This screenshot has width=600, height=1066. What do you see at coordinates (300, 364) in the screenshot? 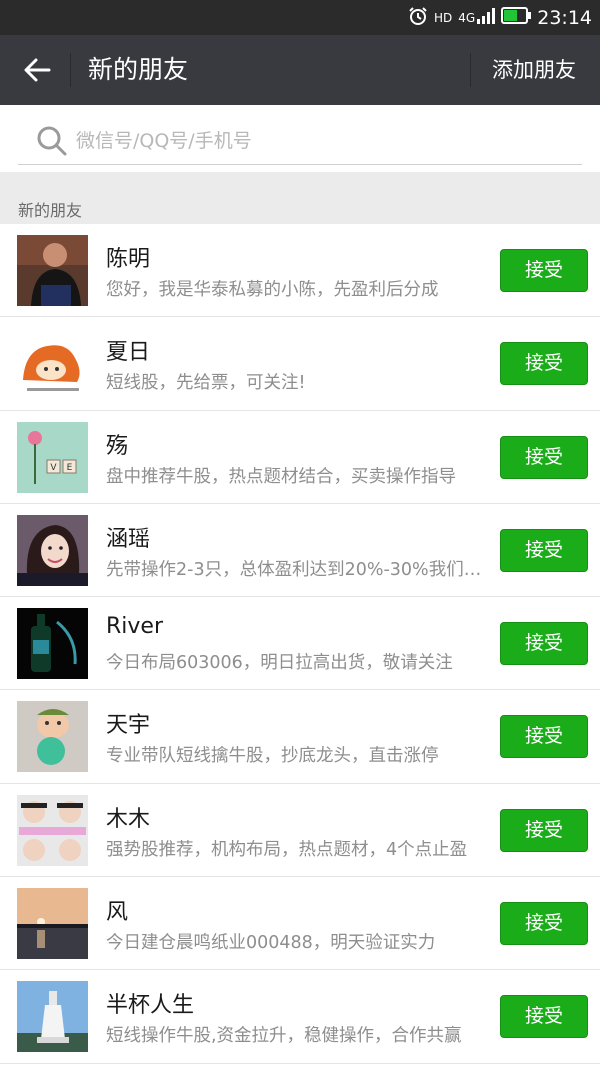
I see `list-item: 夏日 短线股，先给票，可关注! 接受` at bounding box center [300, 364].